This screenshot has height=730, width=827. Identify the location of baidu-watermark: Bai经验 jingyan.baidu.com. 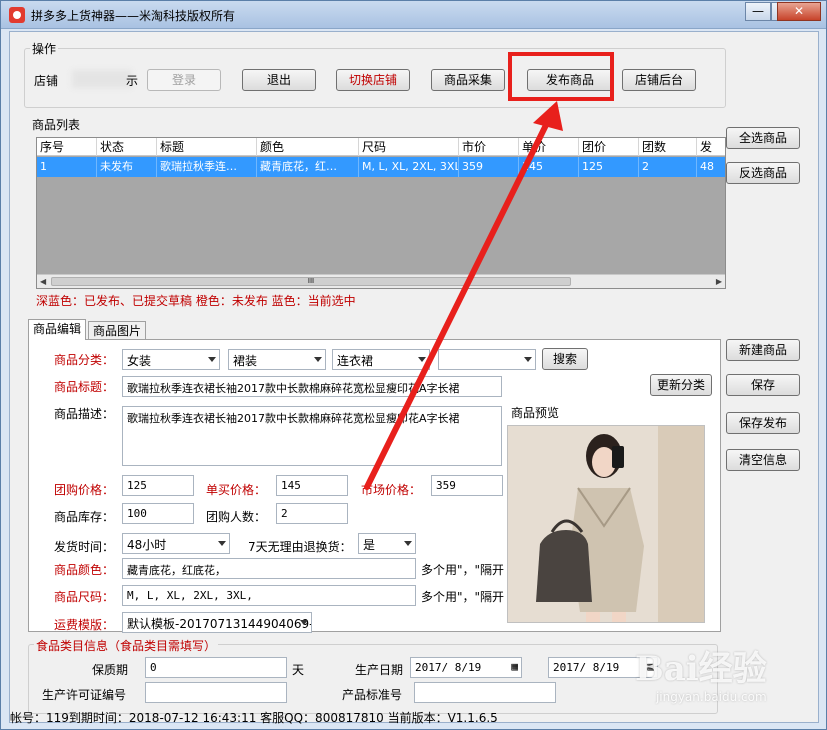
(701, 672).